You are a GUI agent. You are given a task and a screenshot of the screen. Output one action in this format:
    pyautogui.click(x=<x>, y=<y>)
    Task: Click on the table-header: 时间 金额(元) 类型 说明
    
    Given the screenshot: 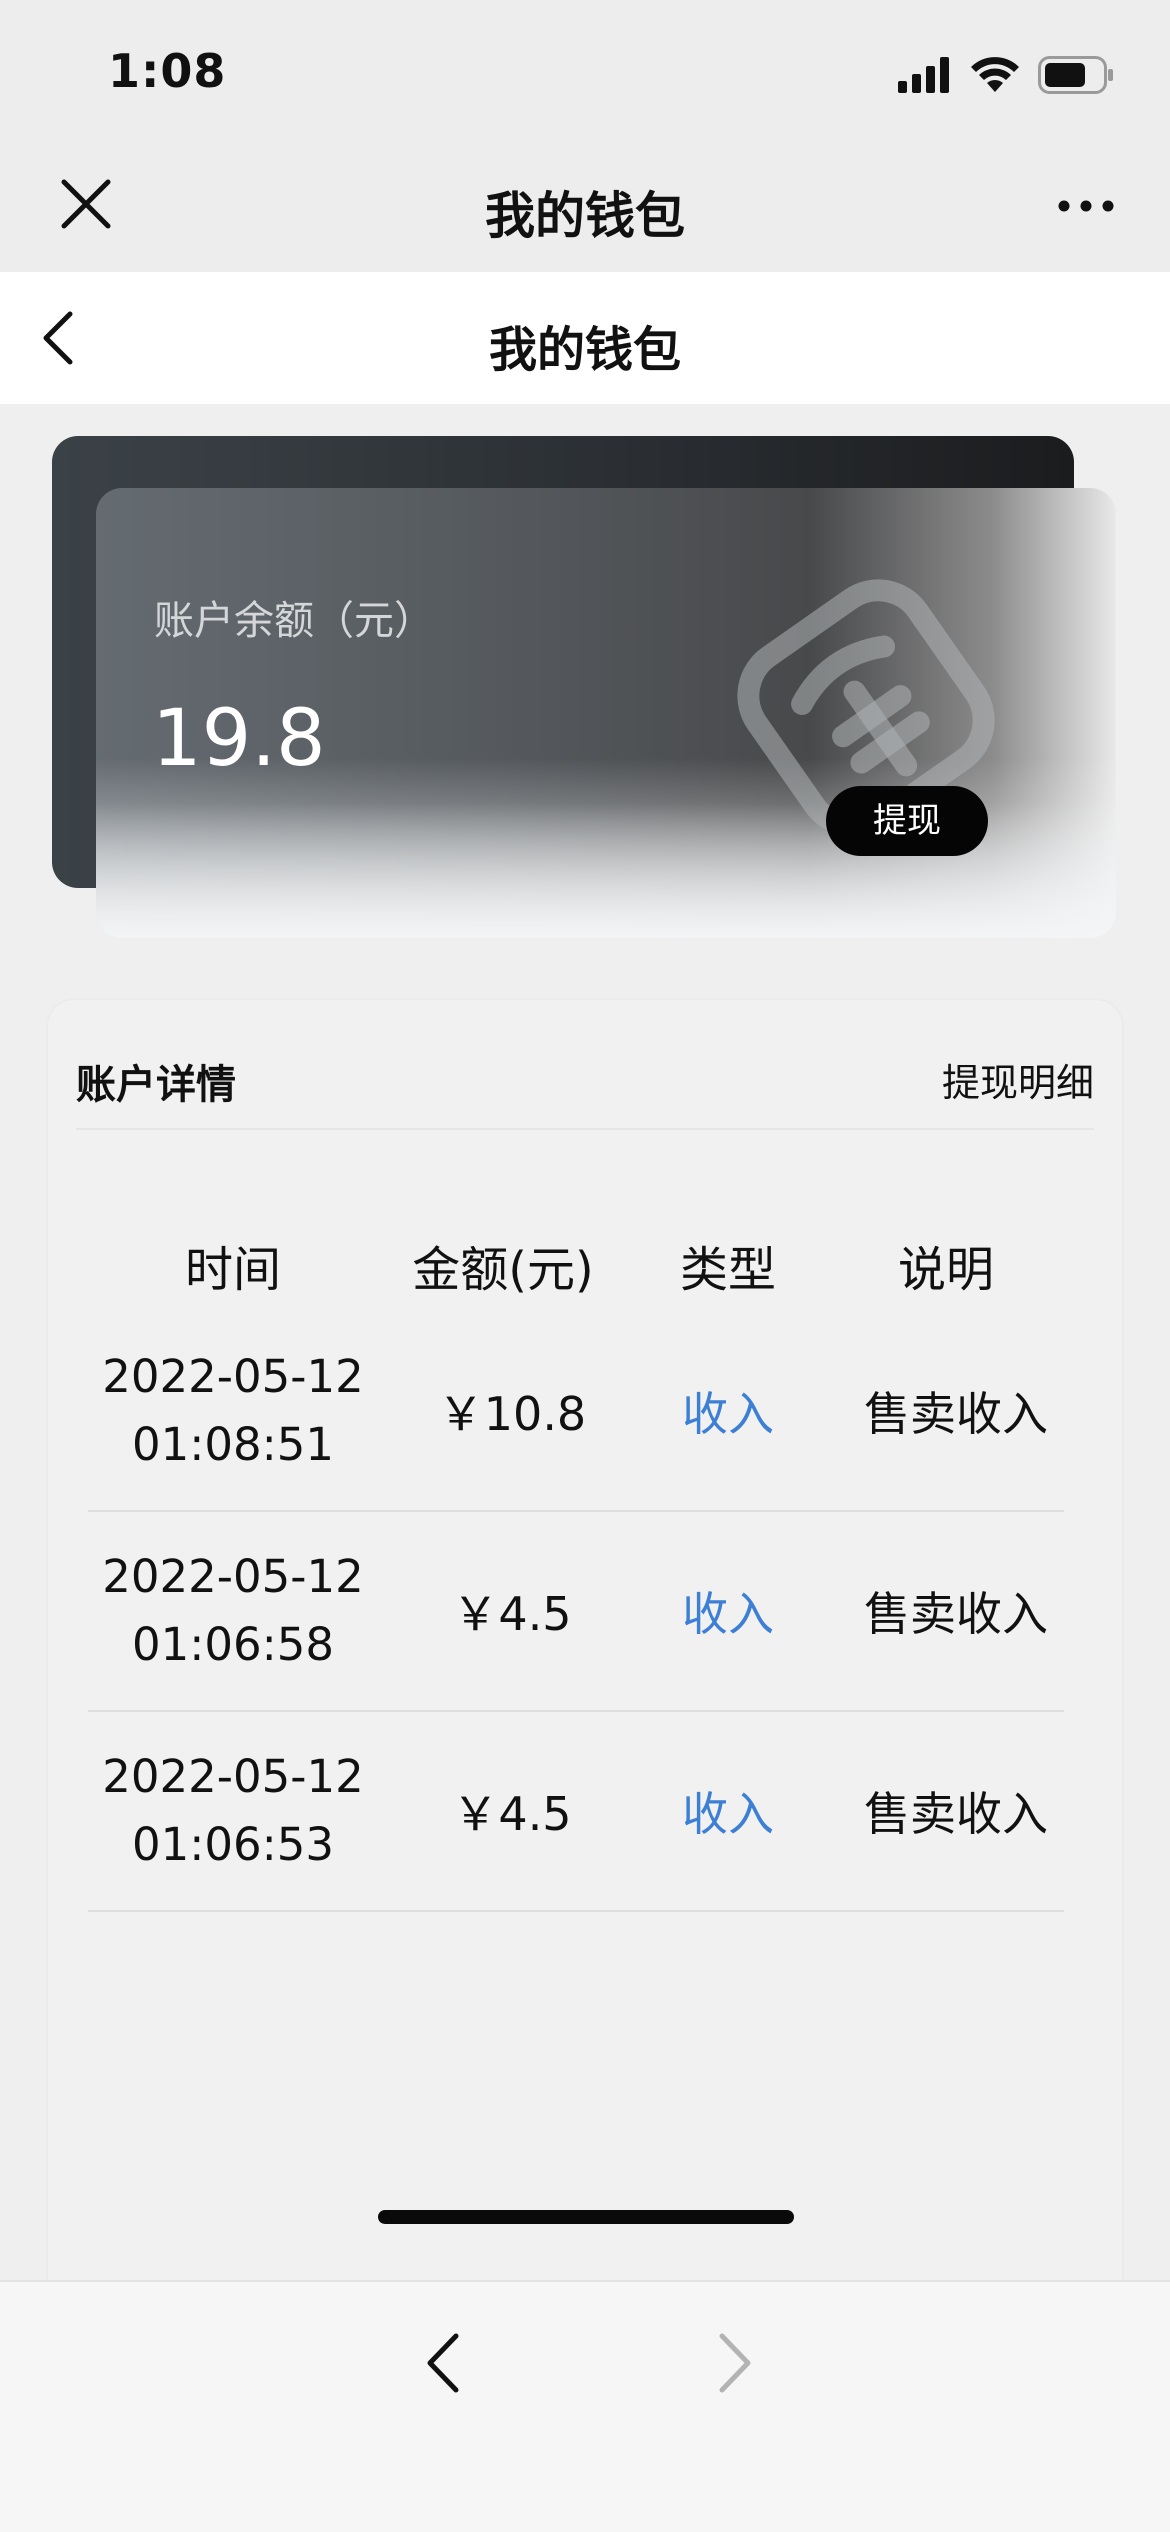 What is the action you would take?
    pyautogui.click(x=576, y=1265)
    